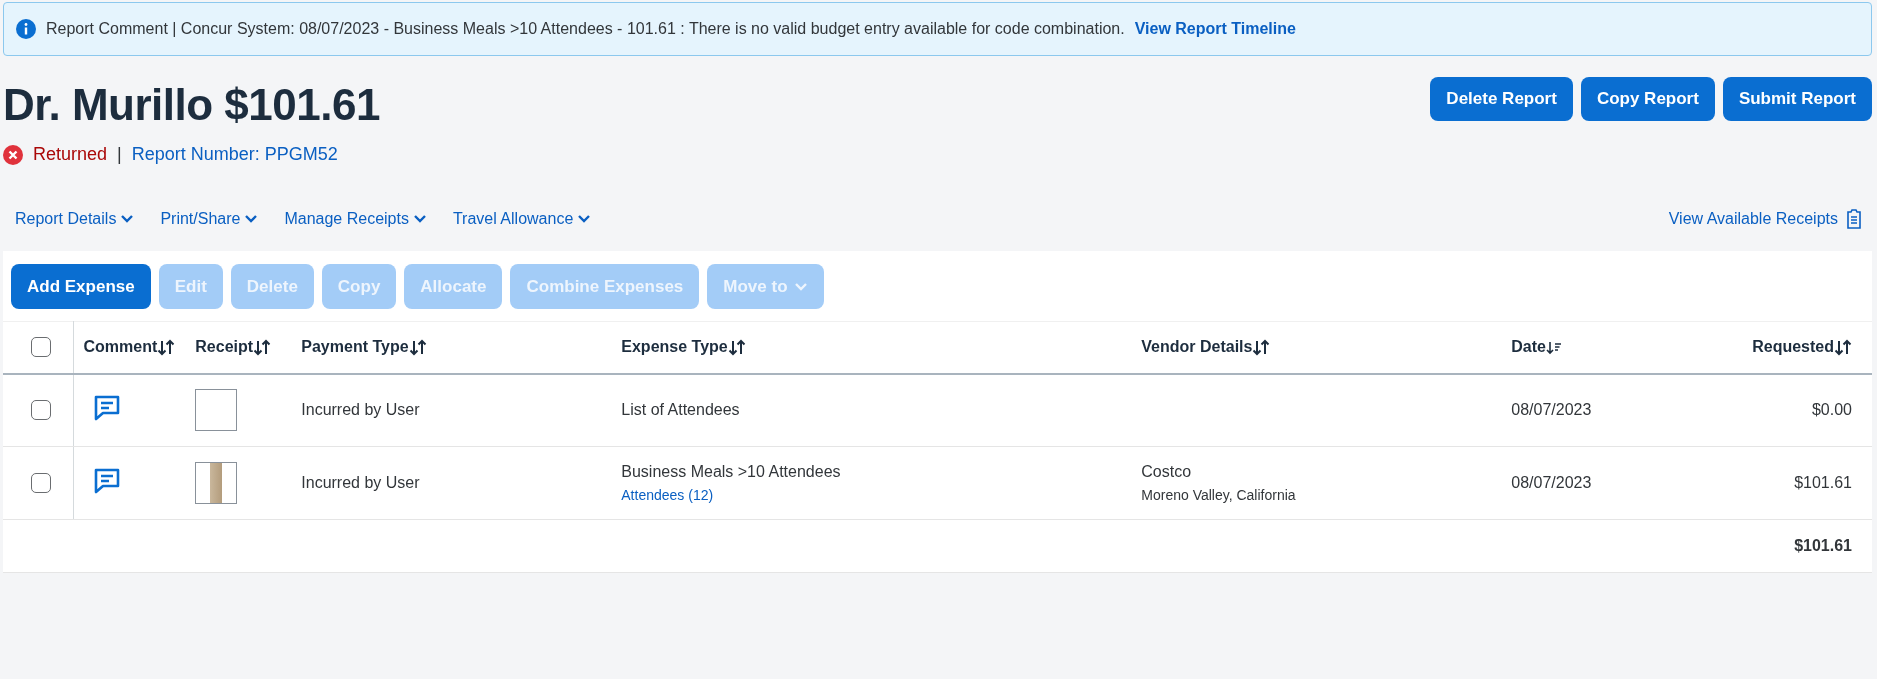  Describe the element at coordinates (13, 154) in the screenshot. I see `error-icon` at that location.